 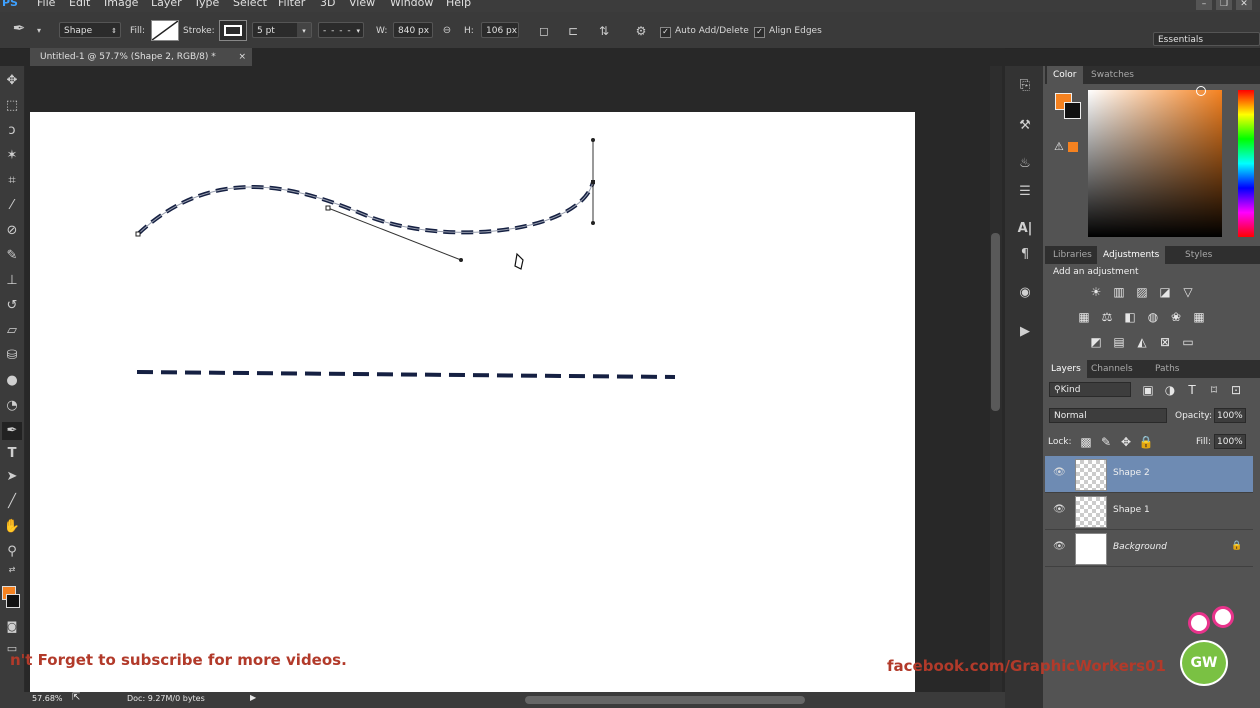 I want to click on menu-type: Type, so click(x=206, y=4).